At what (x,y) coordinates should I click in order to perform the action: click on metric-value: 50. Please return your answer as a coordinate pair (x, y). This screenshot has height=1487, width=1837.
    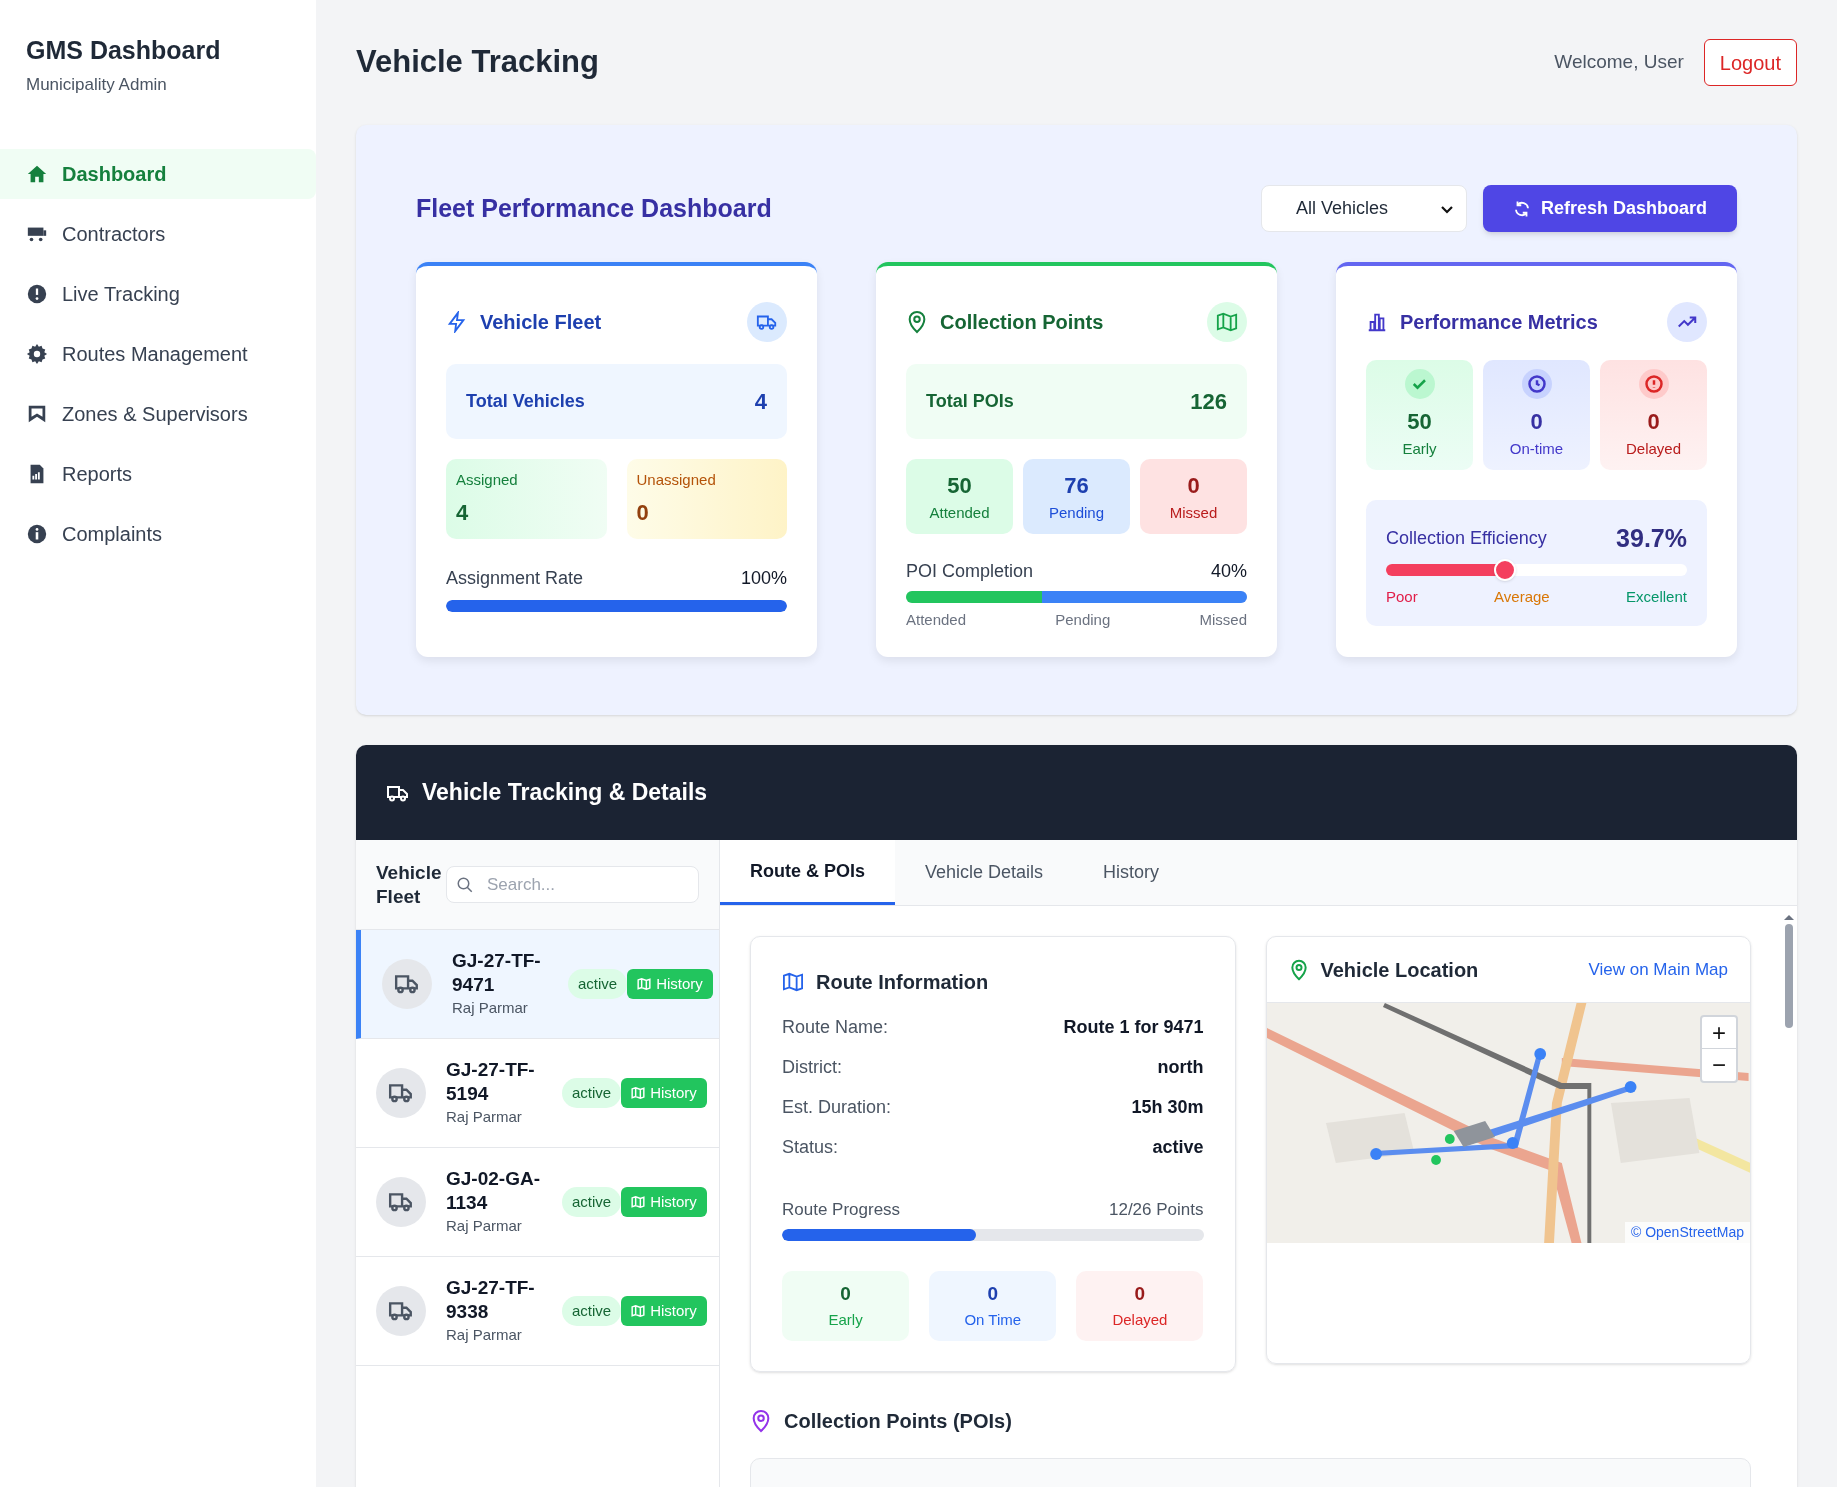
    Looking at the image, I should click on (1419, 422).